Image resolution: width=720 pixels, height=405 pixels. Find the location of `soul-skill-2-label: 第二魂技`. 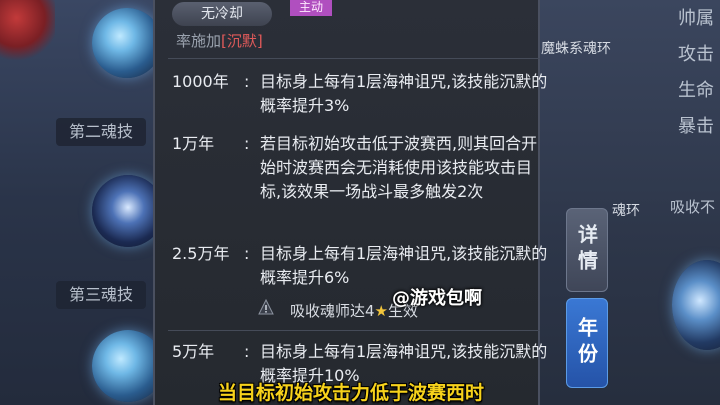

soul-skill-2-label: 第二魂技 is located at coordinates (101, 132).